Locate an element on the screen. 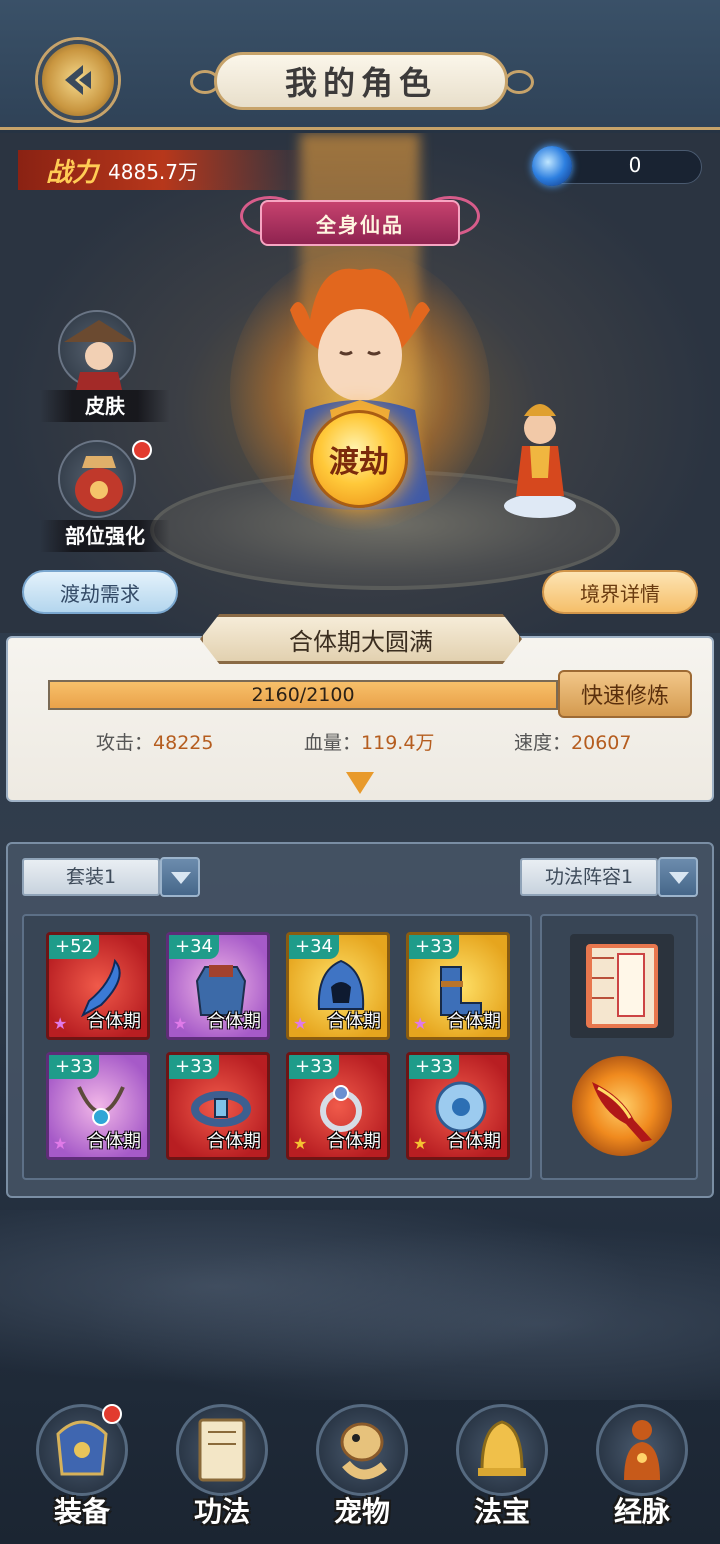 This screenshot has height=1544, width=720. stat-value: 20607 is located at coordinates (601, 743).